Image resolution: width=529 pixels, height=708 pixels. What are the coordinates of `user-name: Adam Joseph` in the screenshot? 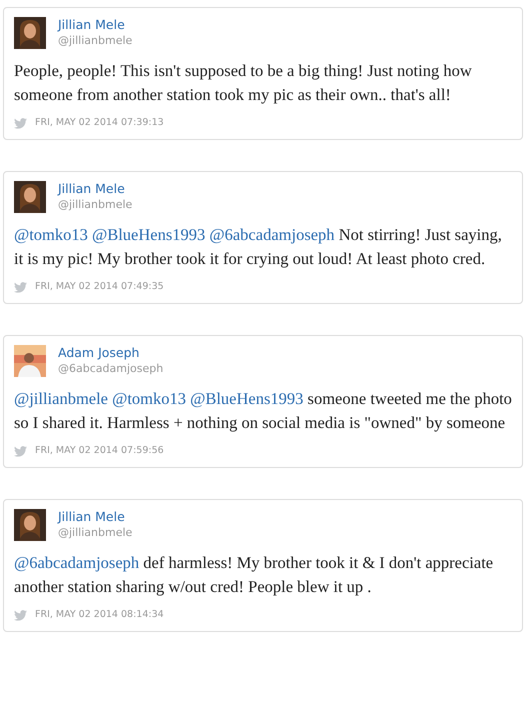 It's located at (99, 353).